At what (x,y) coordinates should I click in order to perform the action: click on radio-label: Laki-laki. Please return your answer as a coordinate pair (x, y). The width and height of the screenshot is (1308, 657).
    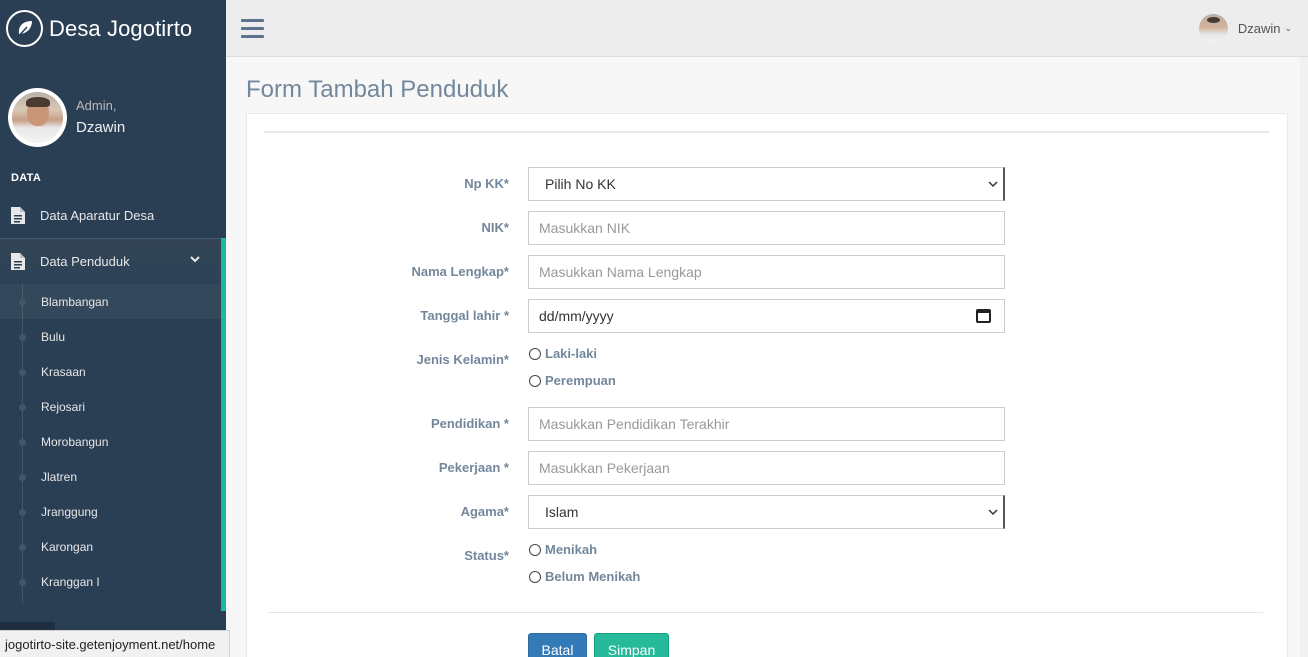
    Looking at the image, I should click on (571, 353).